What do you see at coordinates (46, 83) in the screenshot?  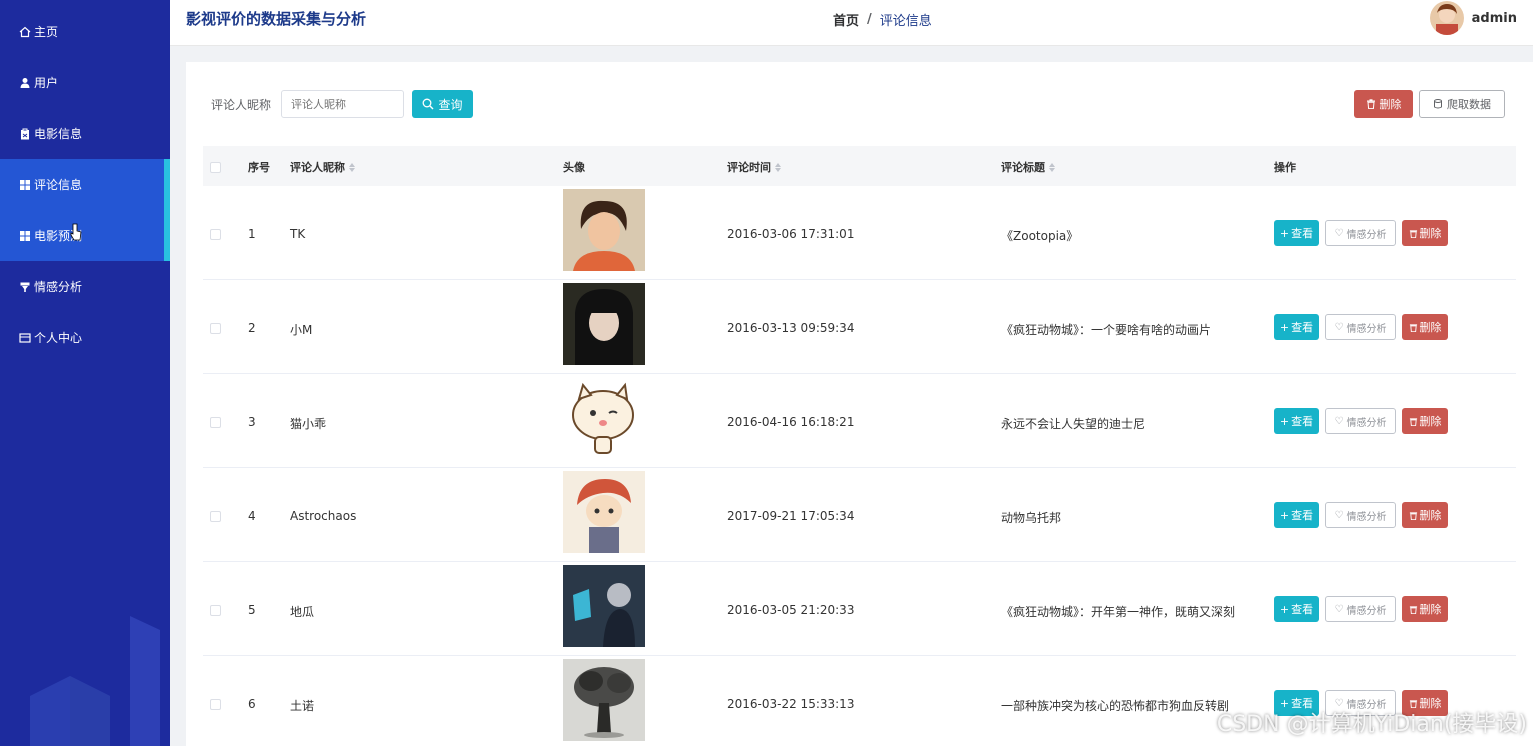 I see `sidebar-item-label: 用户` at bounding box center [46, 83].